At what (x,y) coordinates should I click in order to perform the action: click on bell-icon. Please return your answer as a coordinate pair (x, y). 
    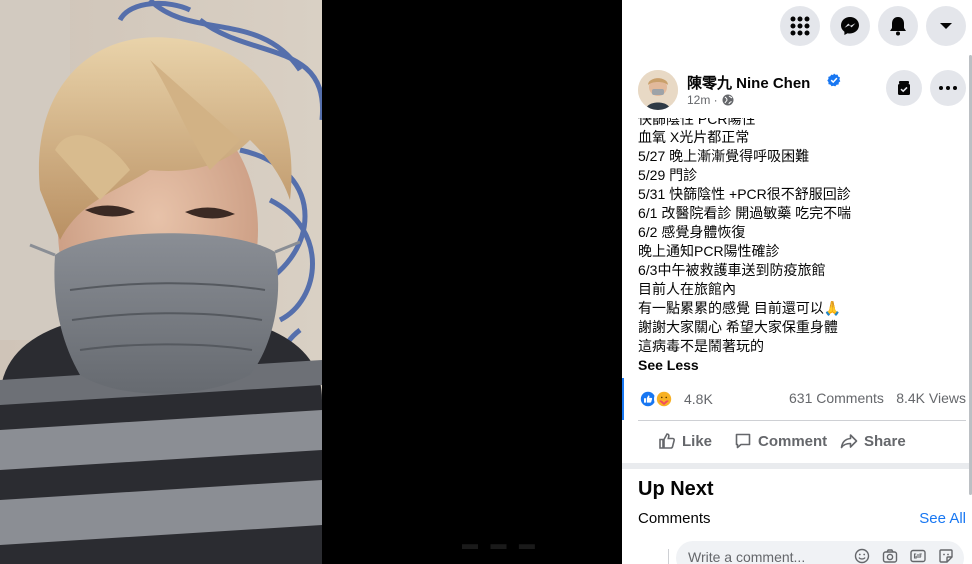
    Looking at the image, I should click on (898, 26).